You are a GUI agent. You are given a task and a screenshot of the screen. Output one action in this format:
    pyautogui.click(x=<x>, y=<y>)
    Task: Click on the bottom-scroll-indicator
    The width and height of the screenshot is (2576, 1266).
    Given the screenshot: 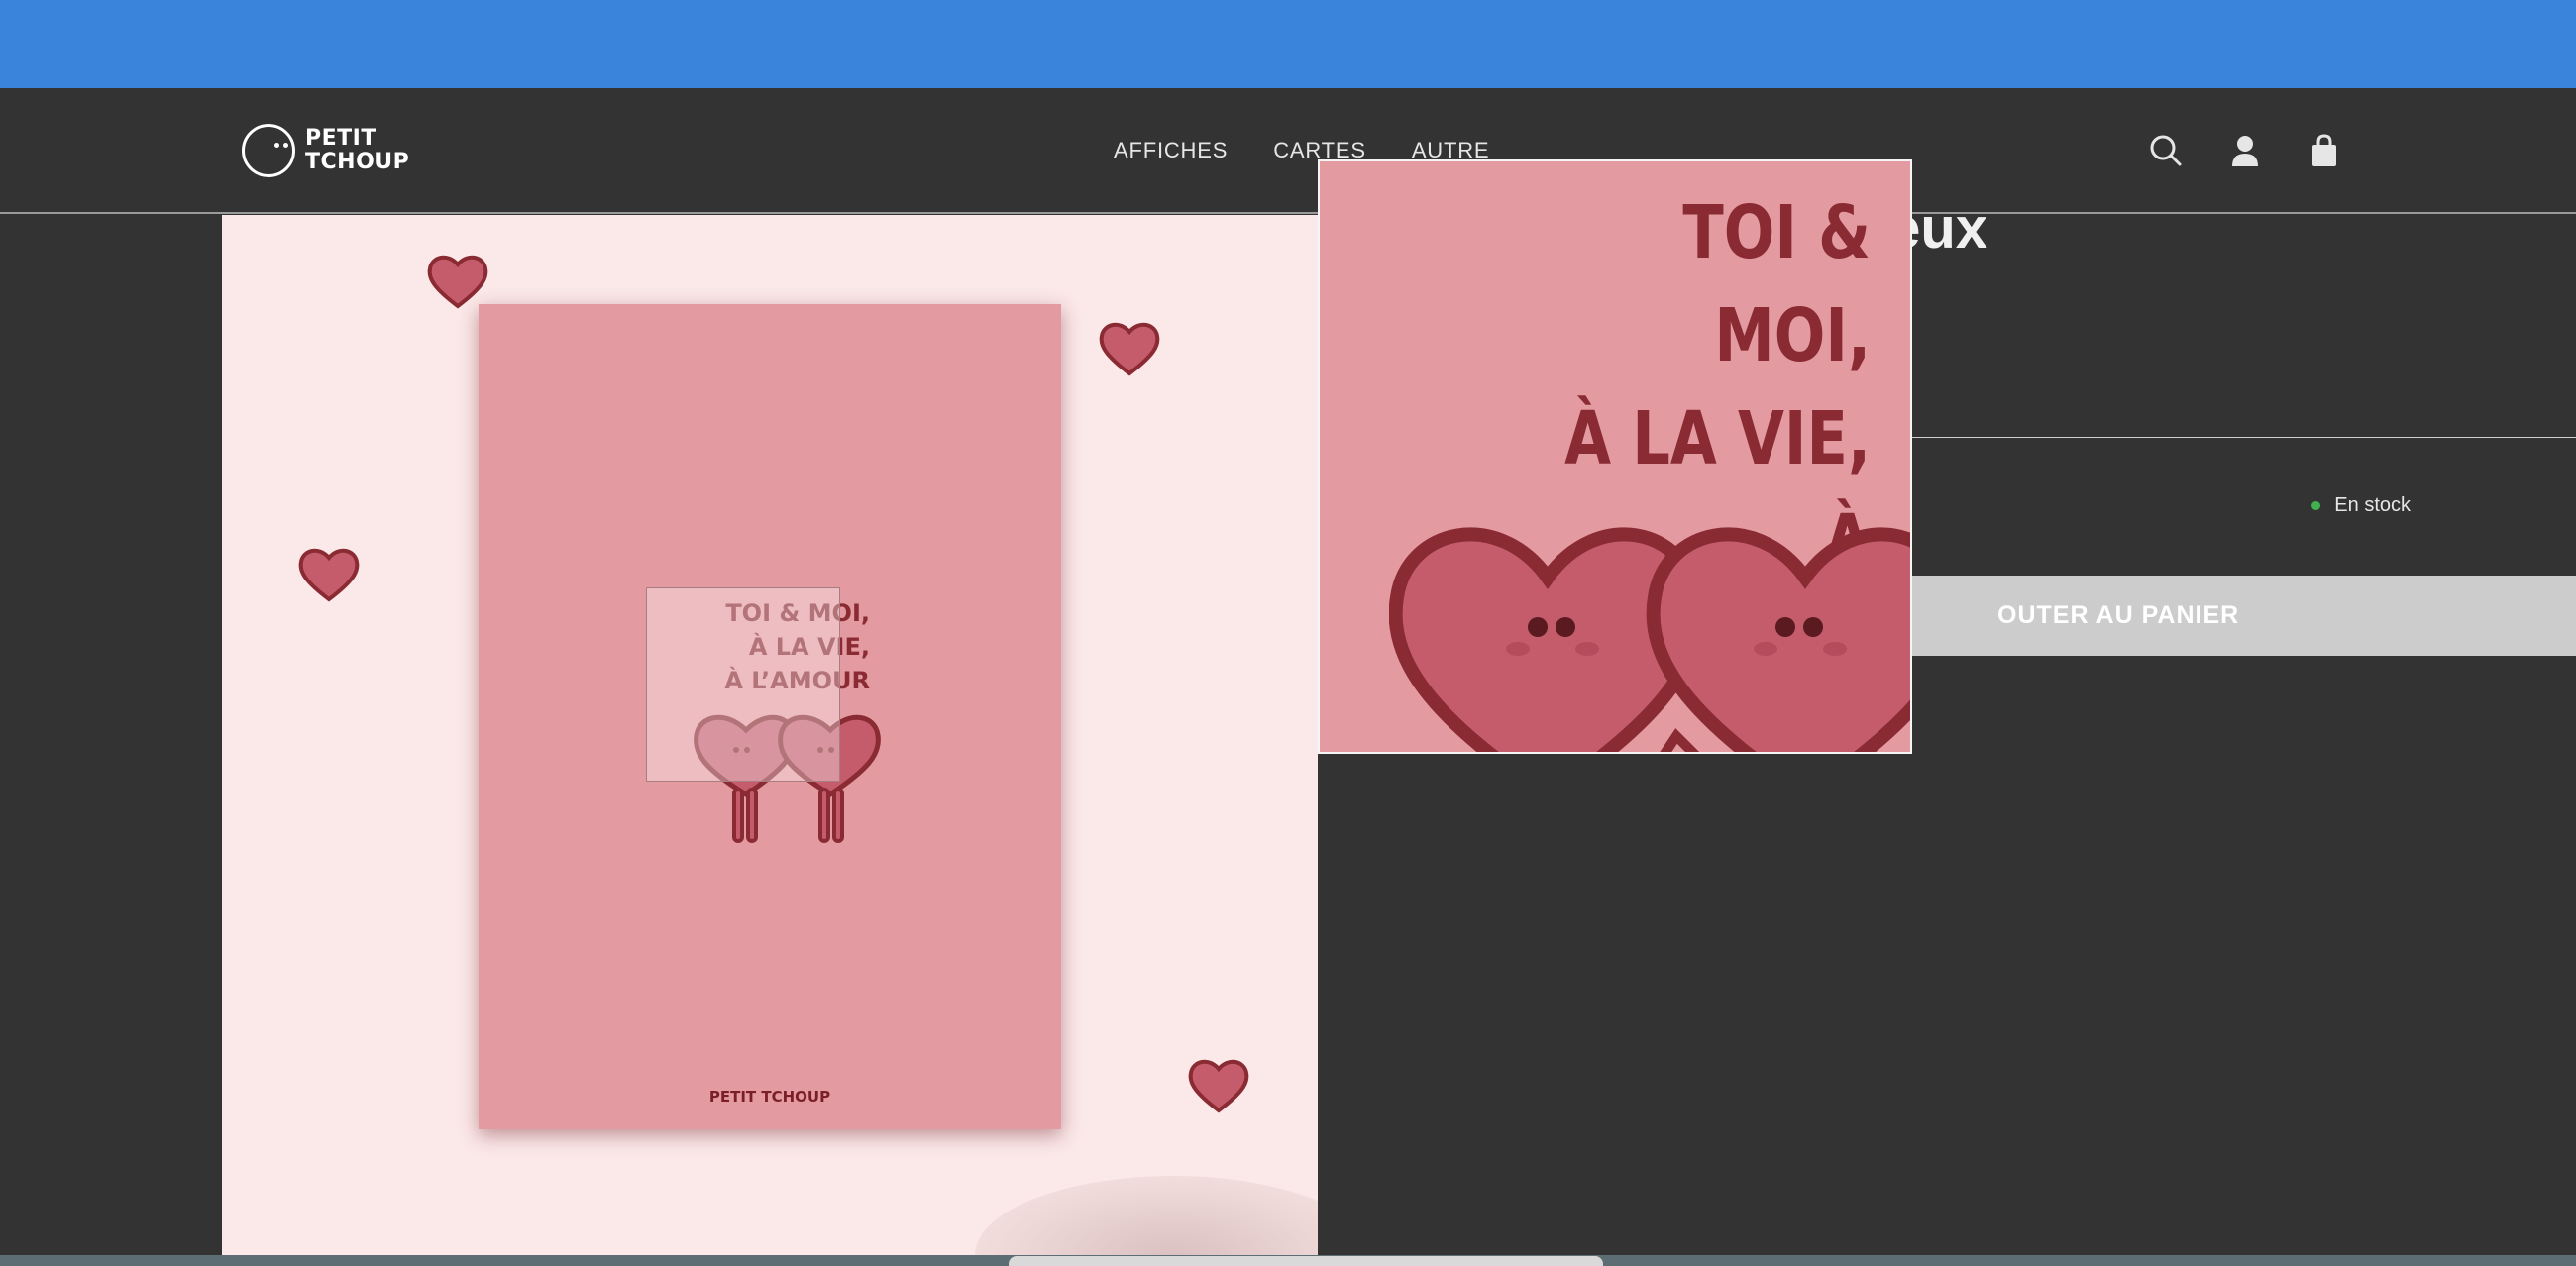 What is the action you would take?
    pyautogui.click(x=1306, y=1261)
    